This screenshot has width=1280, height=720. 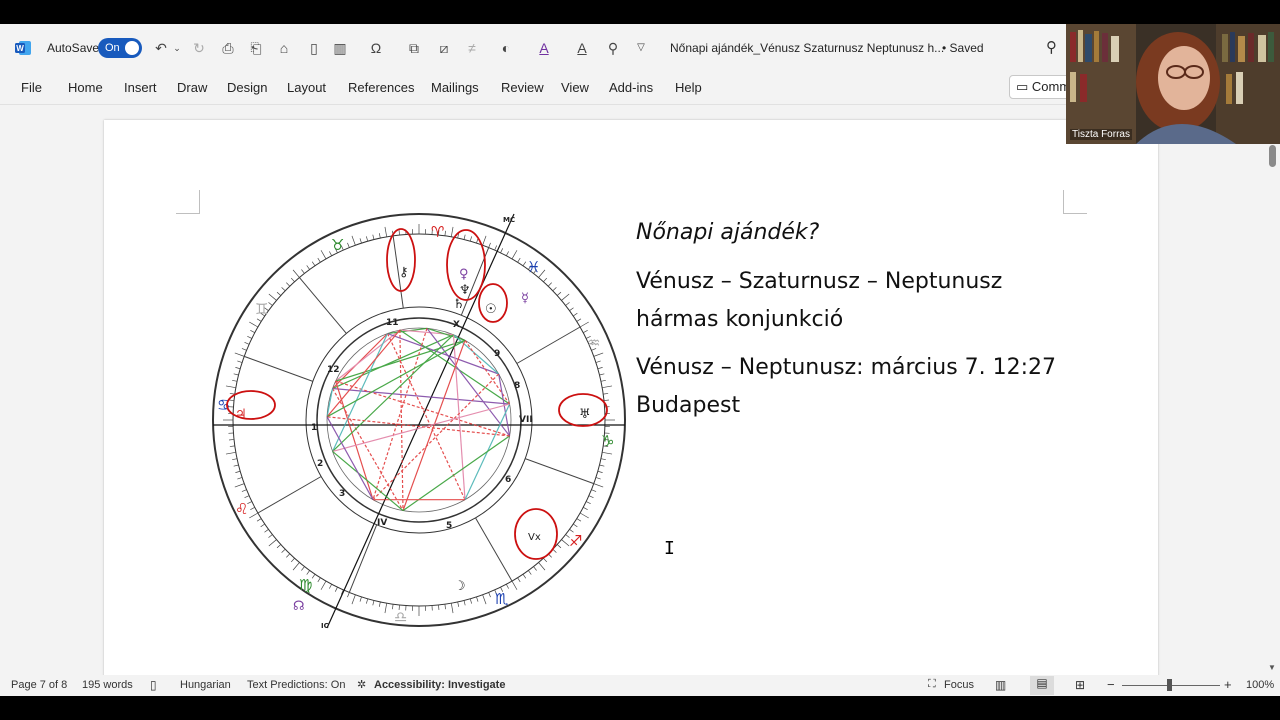 What do you see at coordinates (400, 617) in the screenshot?
I see `libra-icon: ♎` at bounding box center [400, 617].